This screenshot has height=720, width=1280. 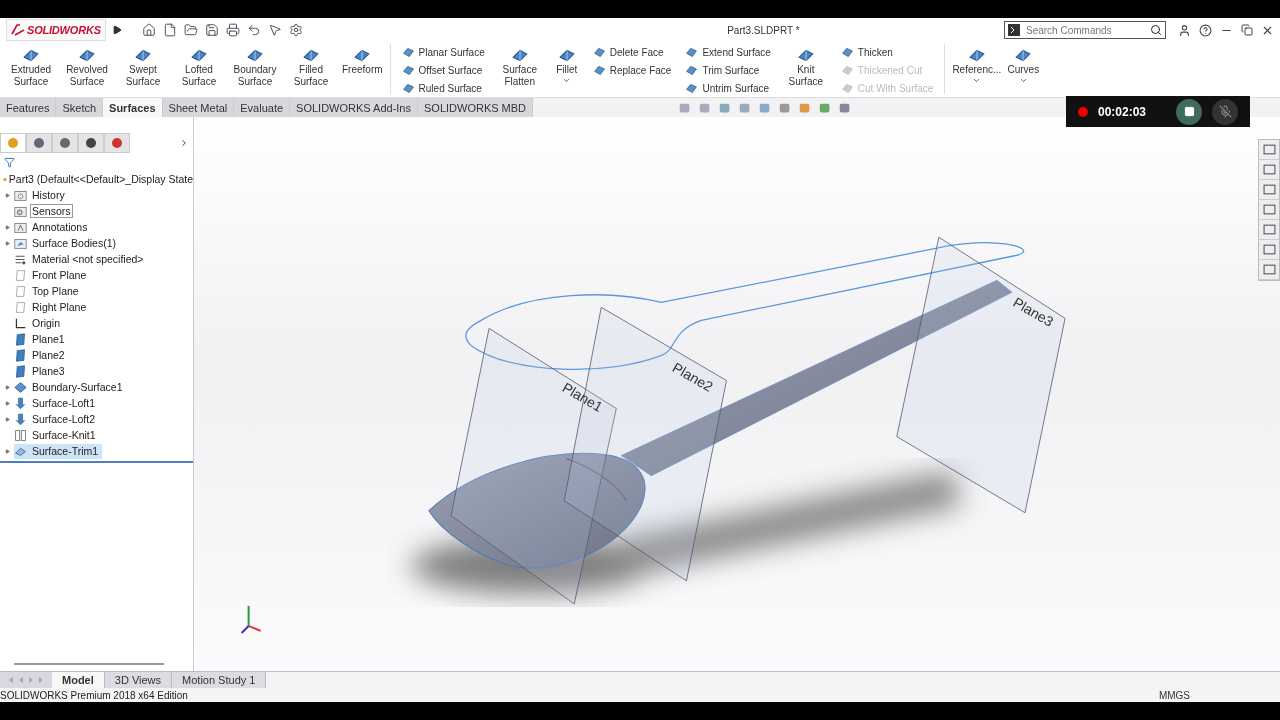 What do you see at coordinates (274, 30) in the screenshot?
I see `select-icon` at bounding box center [274, 30].